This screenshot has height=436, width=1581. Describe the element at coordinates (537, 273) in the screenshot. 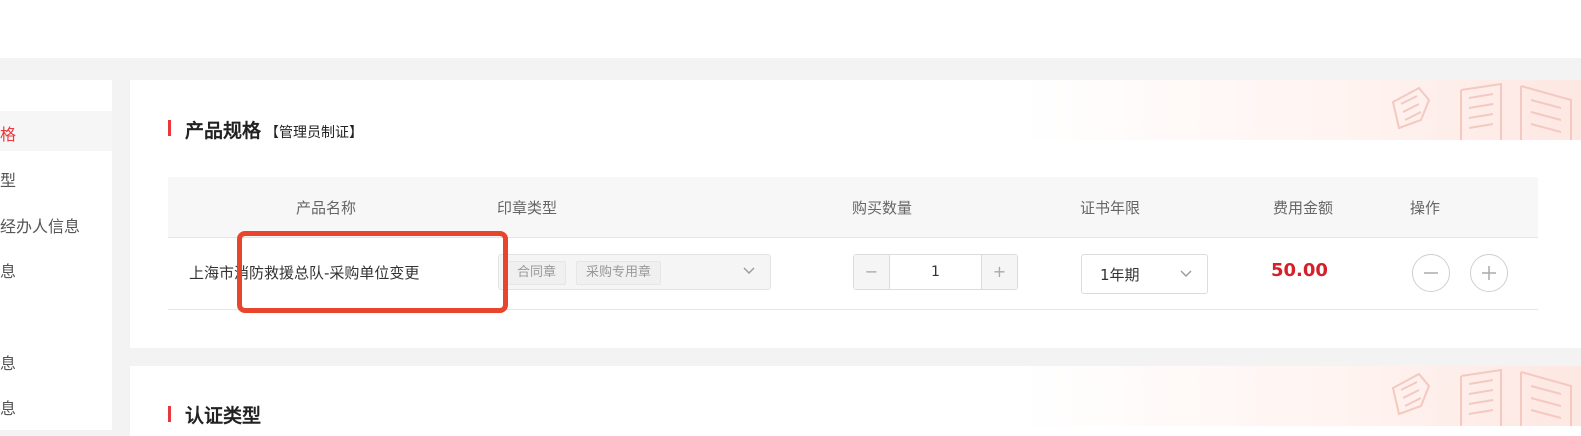

I see `seal-tag-contract: 合同章` at that location.